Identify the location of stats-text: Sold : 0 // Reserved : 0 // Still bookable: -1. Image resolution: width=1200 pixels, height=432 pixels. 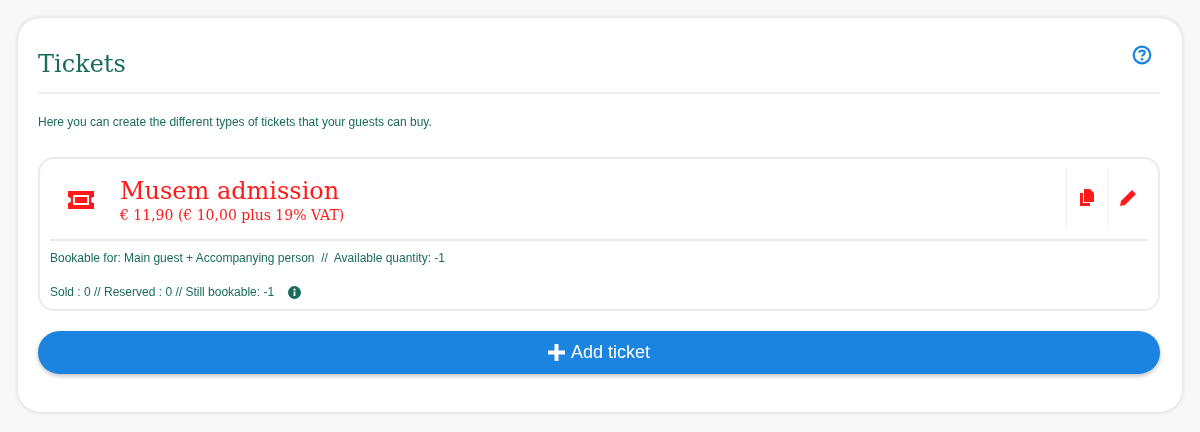
(162, 292).